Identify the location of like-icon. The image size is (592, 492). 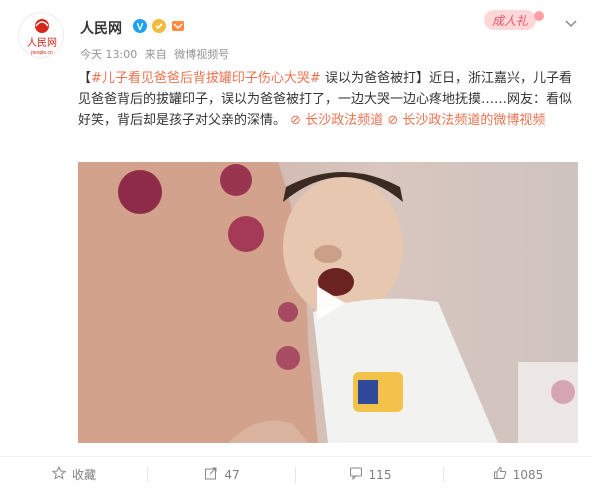
(500, 474).